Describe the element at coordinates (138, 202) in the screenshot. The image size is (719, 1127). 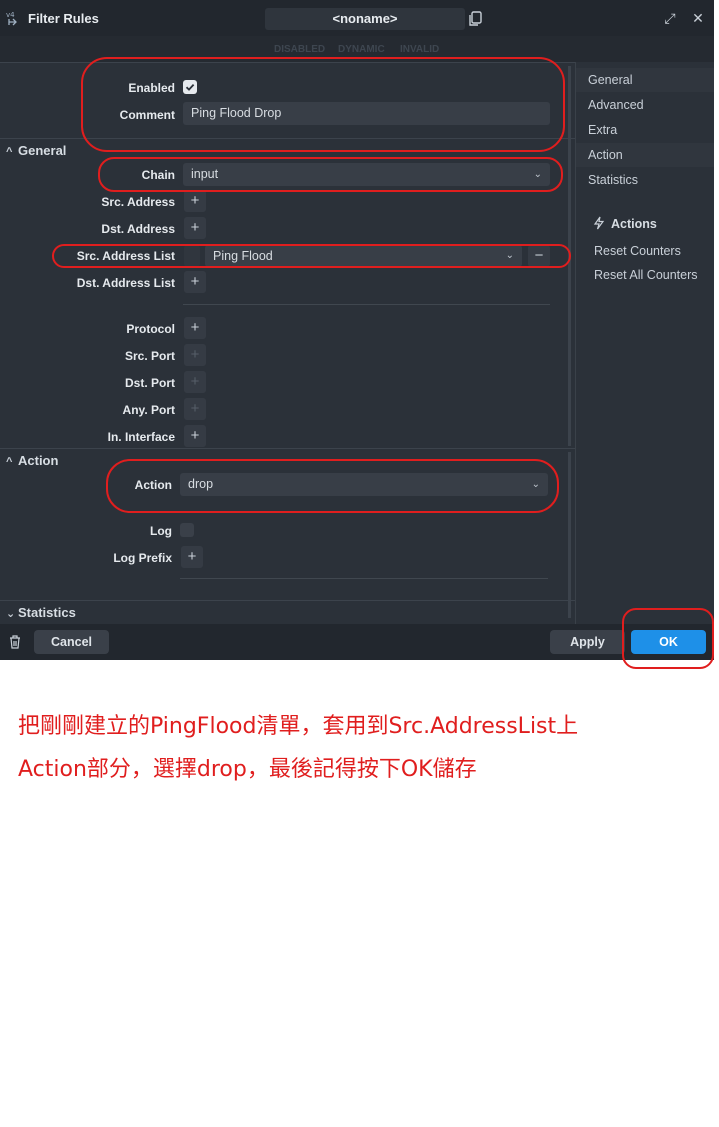
I see `src-address-label: Src. Address` at that location.